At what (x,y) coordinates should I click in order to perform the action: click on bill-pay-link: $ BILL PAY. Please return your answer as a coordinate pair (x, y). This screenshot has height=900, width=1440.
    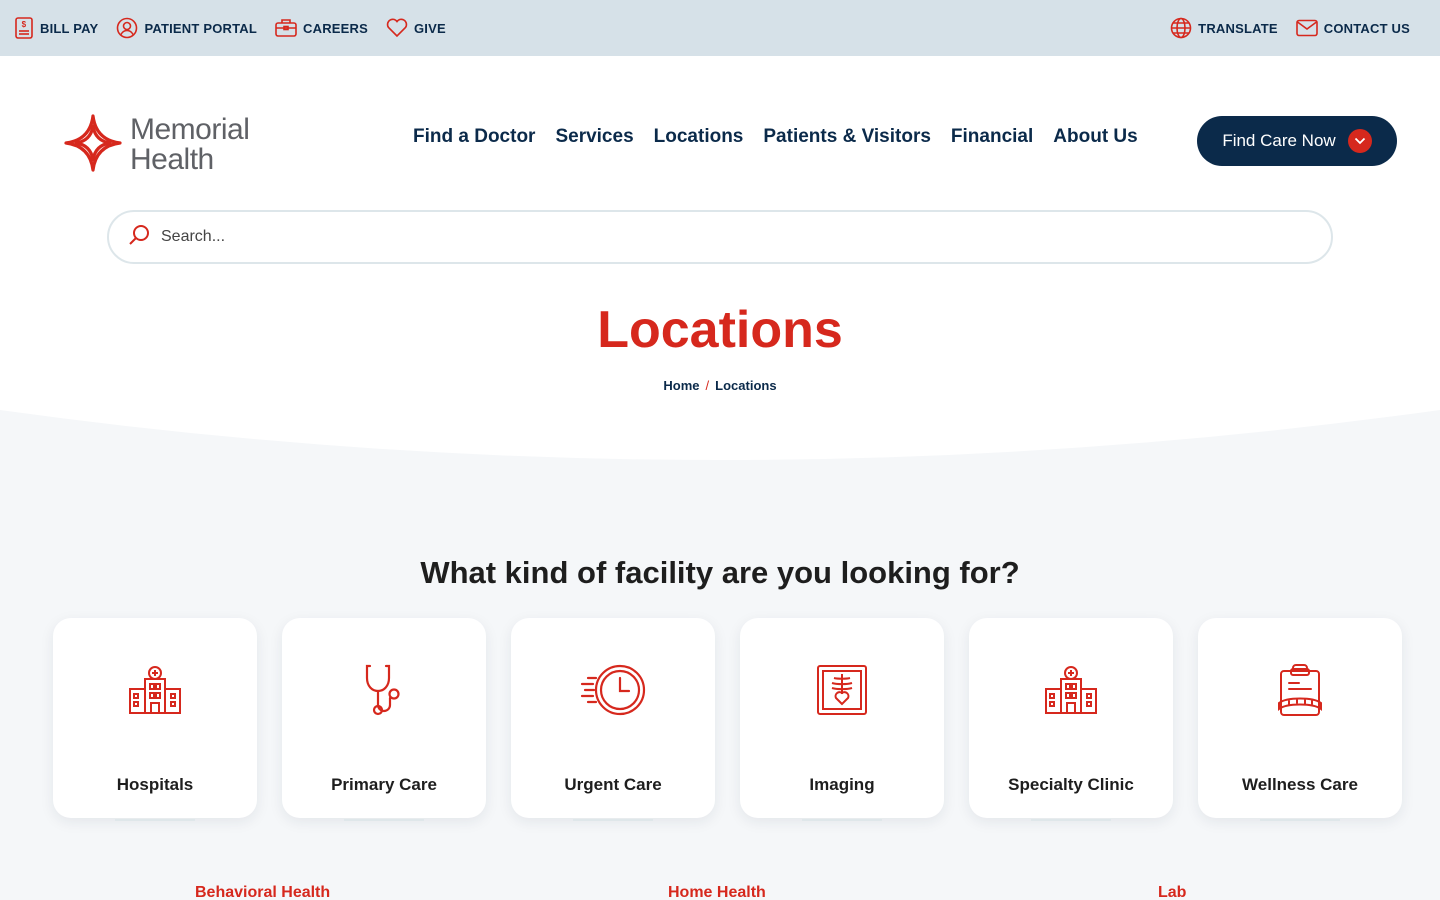
    Looking at the image, I should click on (56, 28).